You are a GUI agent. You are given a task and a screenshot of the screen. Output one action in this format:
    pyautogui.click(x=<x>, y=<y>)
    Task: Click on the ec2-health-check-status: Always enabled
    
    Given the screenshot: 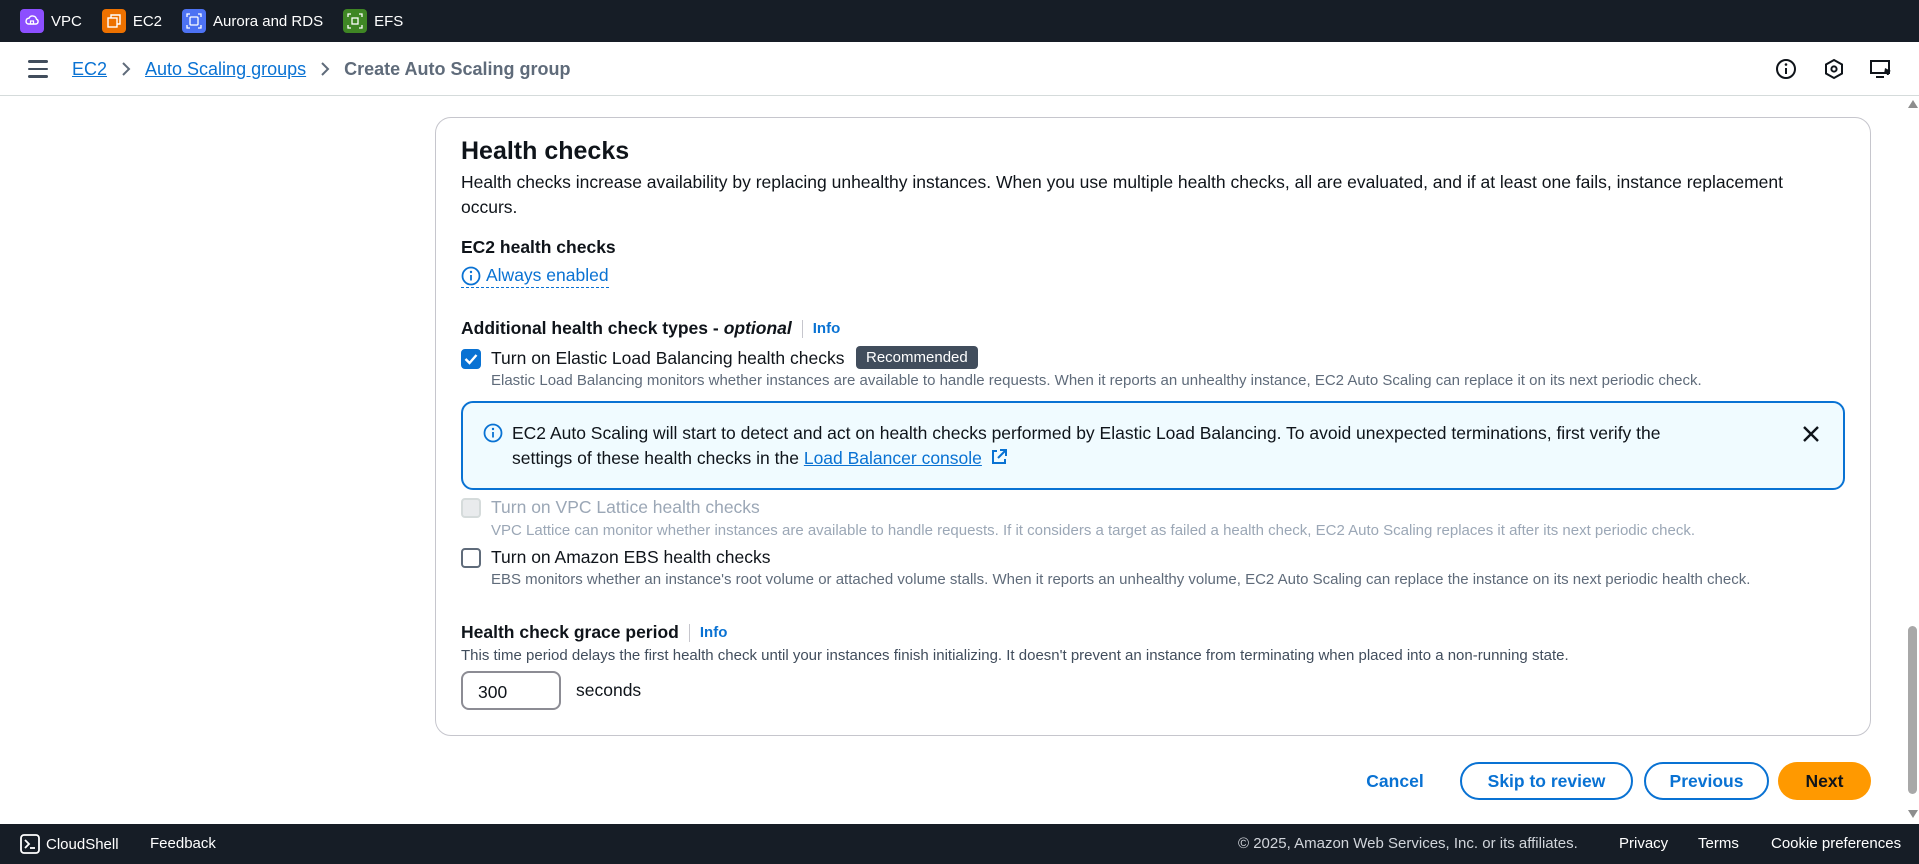 What is the action you would take?
    pyautogui.click(x=535, y=276)
    